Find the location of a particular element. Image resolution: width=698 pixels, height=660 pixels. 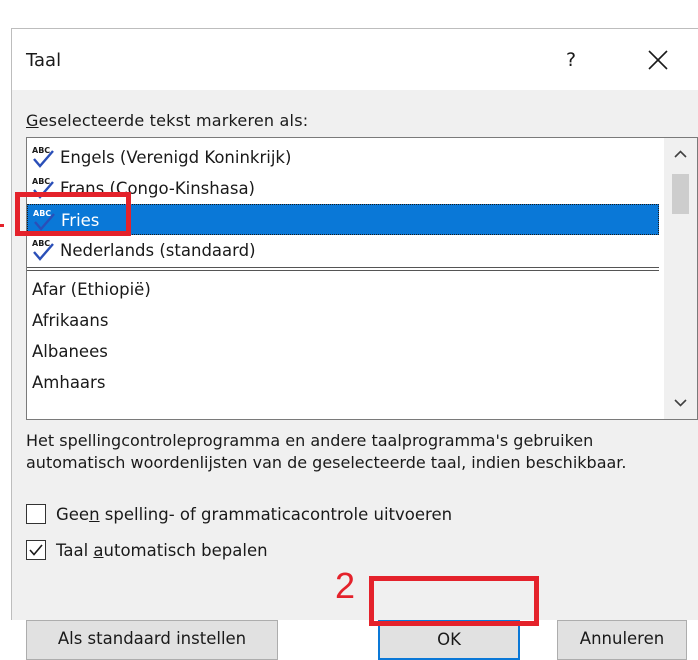

language-item-label: Afrikaans is located at coordinates (70, 320).